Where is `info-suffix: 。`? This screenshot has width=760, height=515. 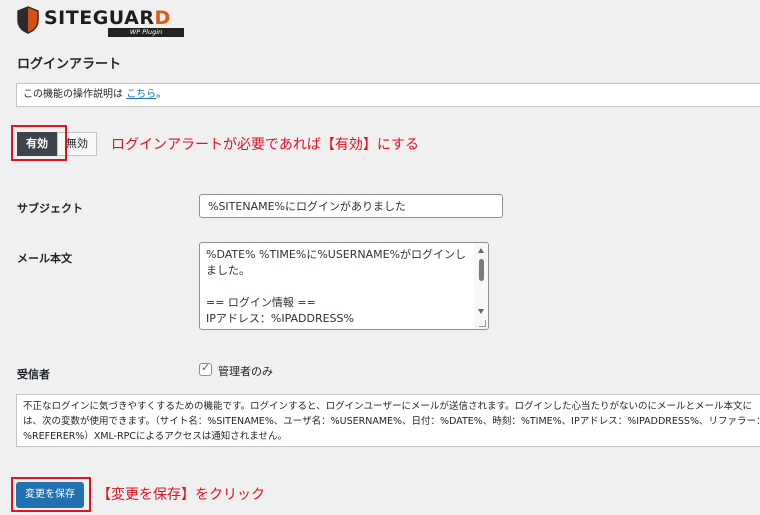
info-suffix: 。 is located at coordinates (161, 94).